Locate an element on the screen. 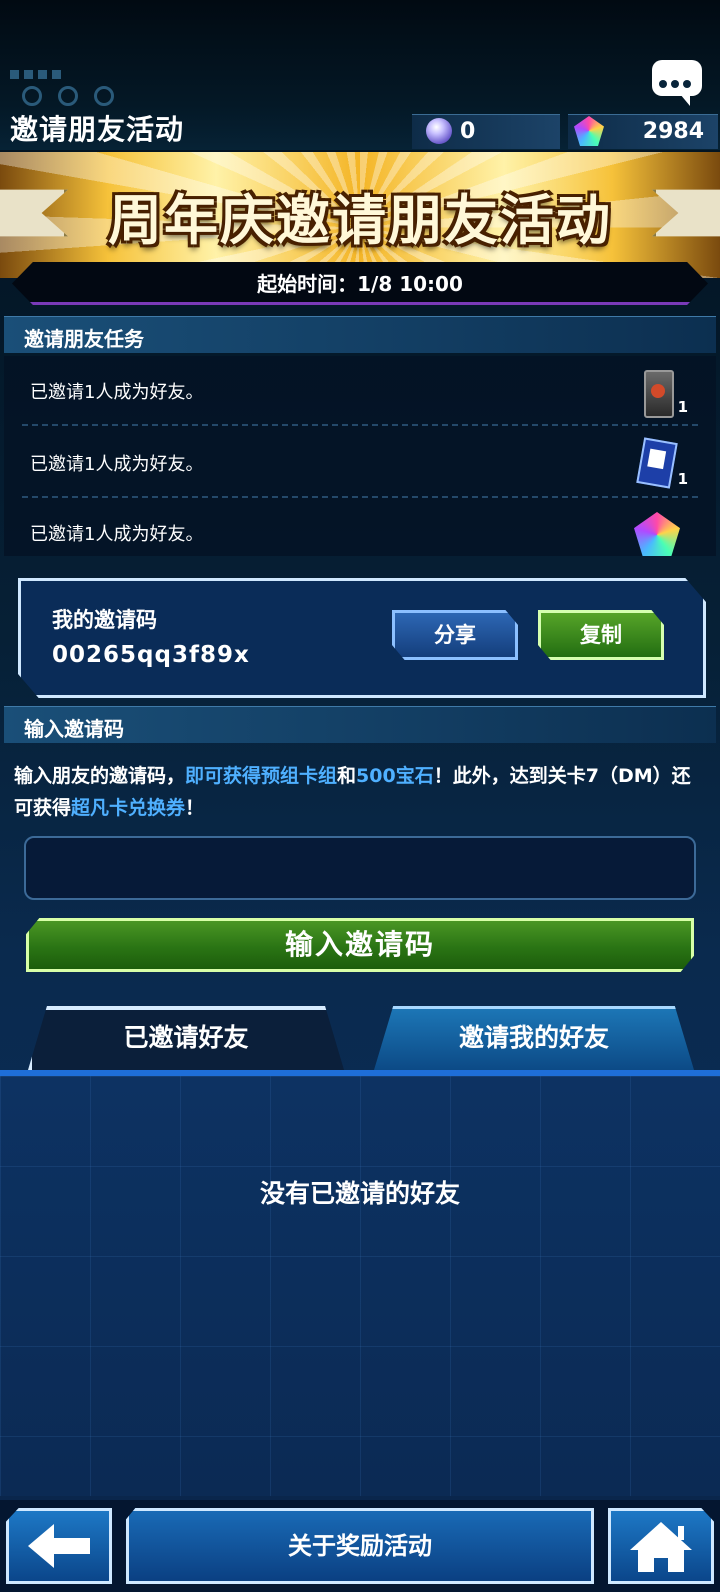 The width and height of the screenshot is (720, 1592). event-banner: 周年庆邀请朋友活动 is located at coordinates (360, 215).